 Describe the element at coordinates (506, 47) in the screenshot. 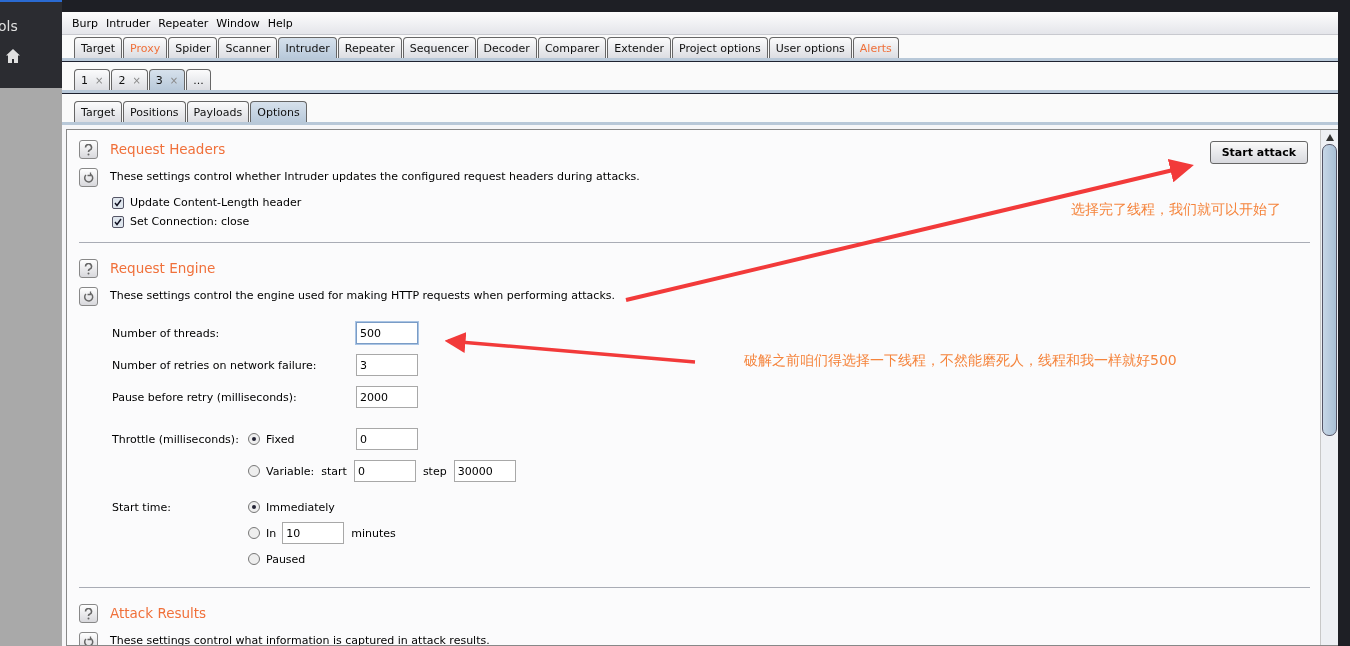

I see `tool-tab: Decoder` at that location.